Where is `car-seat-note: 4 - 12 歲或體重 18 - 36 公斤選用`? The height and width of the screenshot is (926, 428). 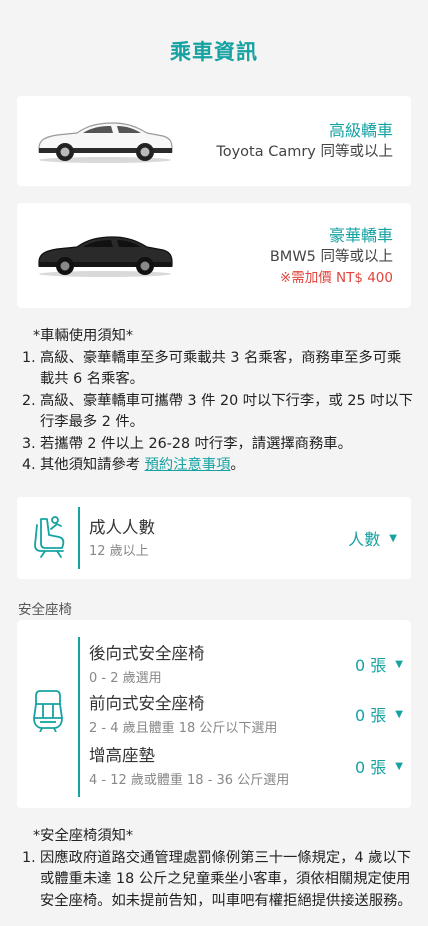 car-seat-note: 4 - 12 歲或體重 18 - 36 公斤選用 is located at coordinates (189, 780).